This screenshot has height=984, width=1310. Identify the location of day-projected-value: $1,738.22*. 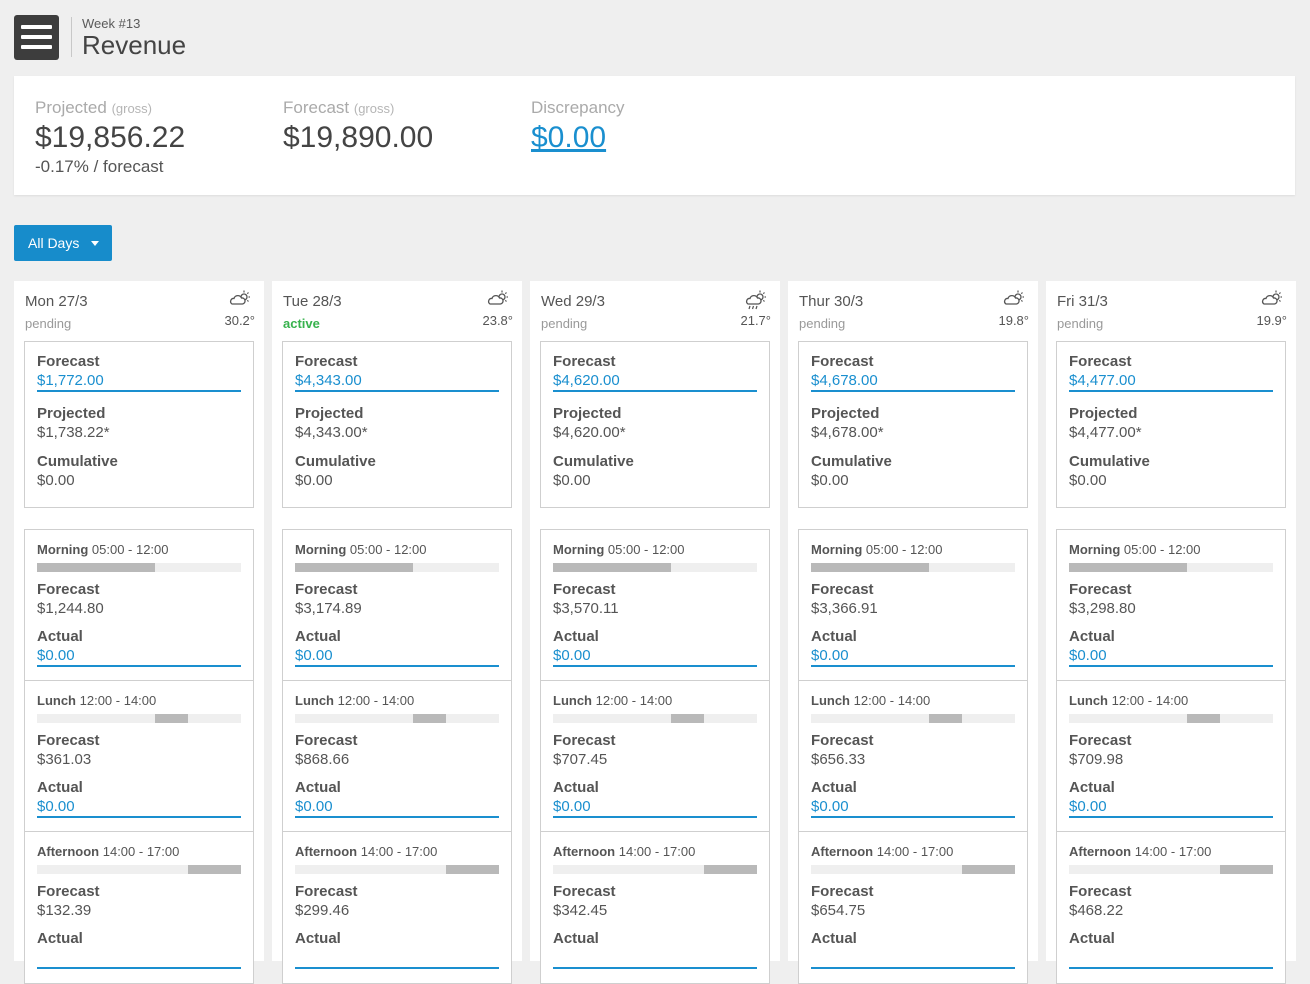
(73, 432).